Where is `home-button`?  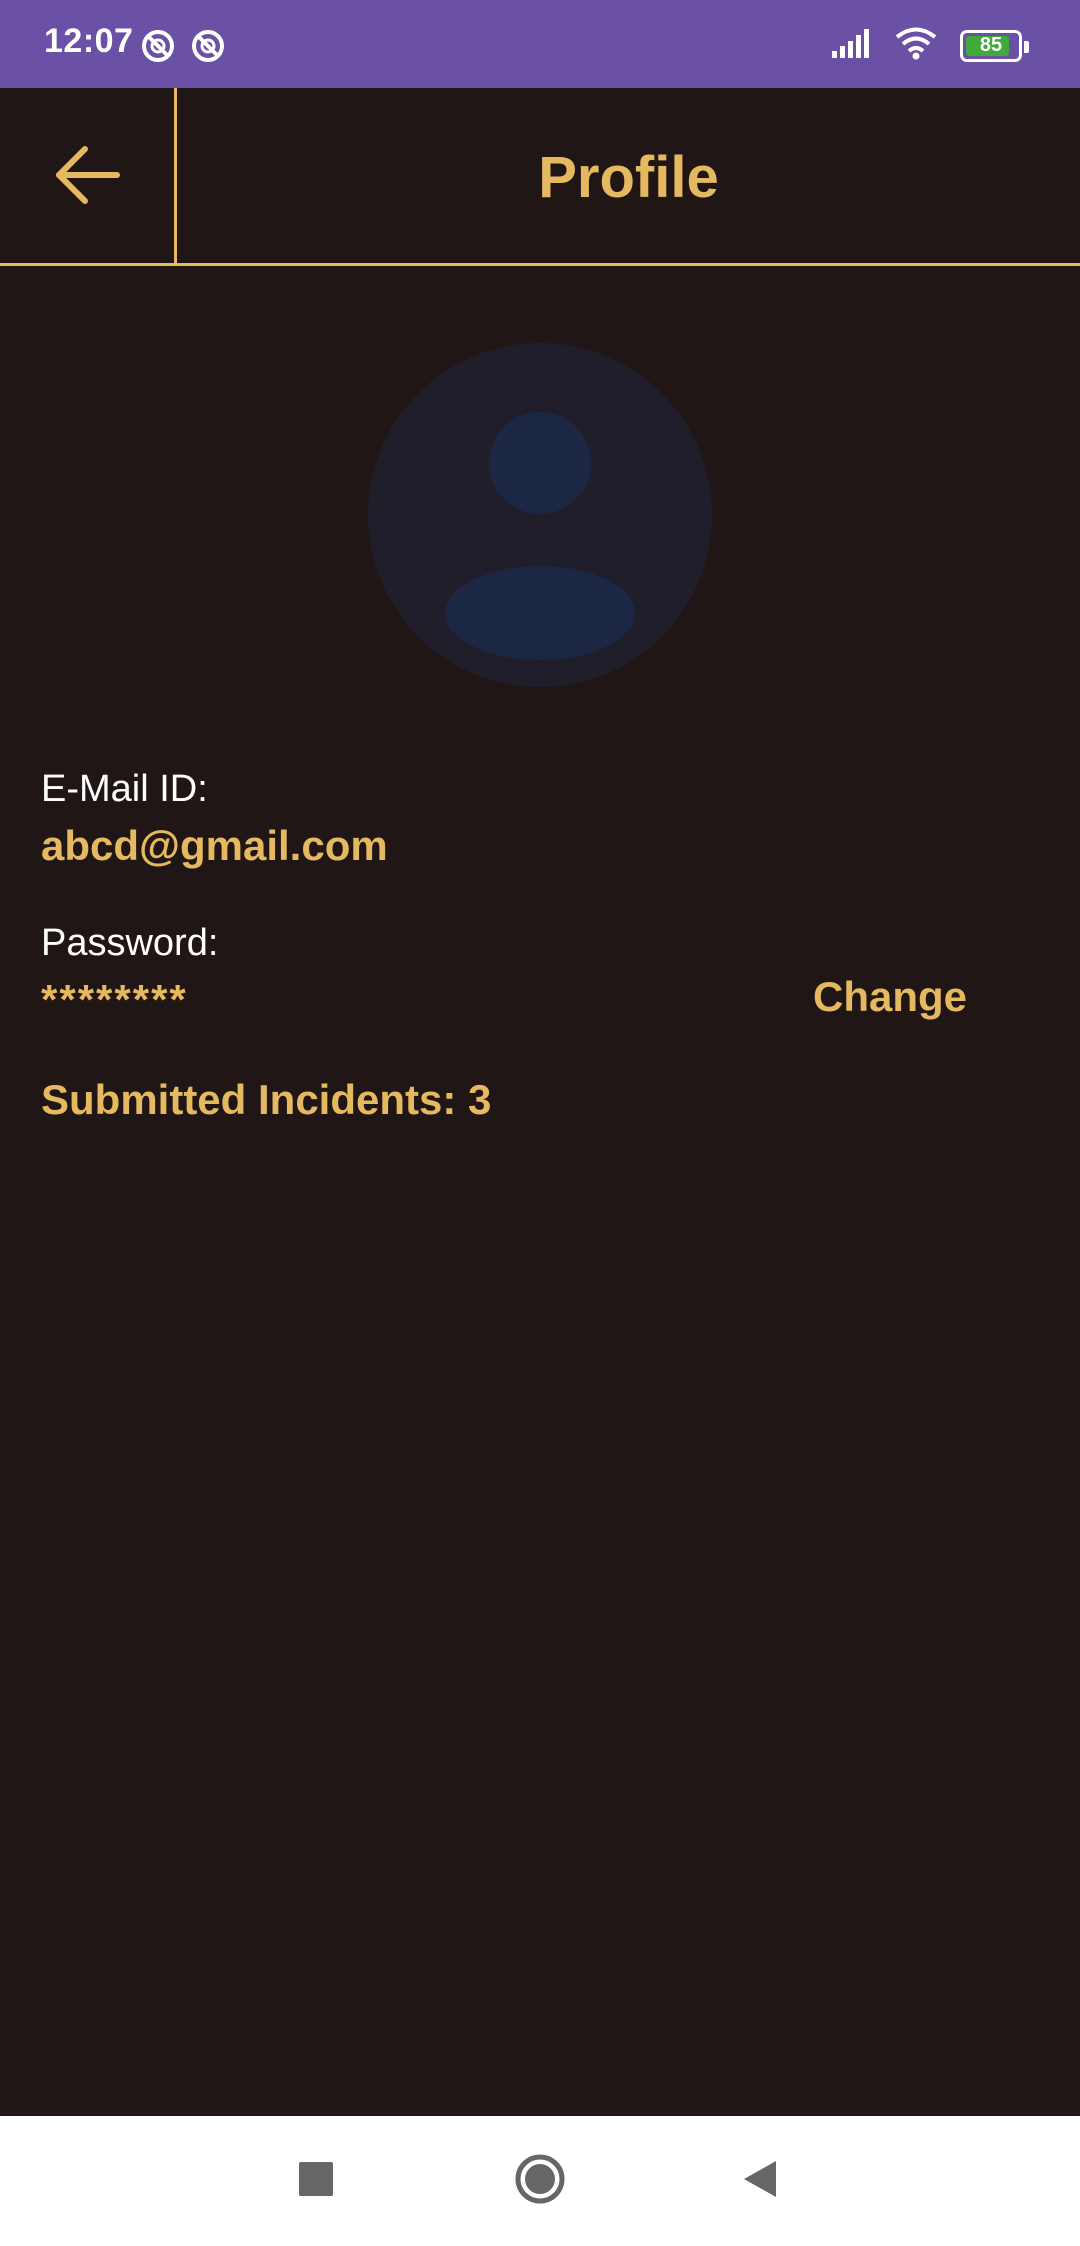
home-button is located at coordinates (540, 2181).